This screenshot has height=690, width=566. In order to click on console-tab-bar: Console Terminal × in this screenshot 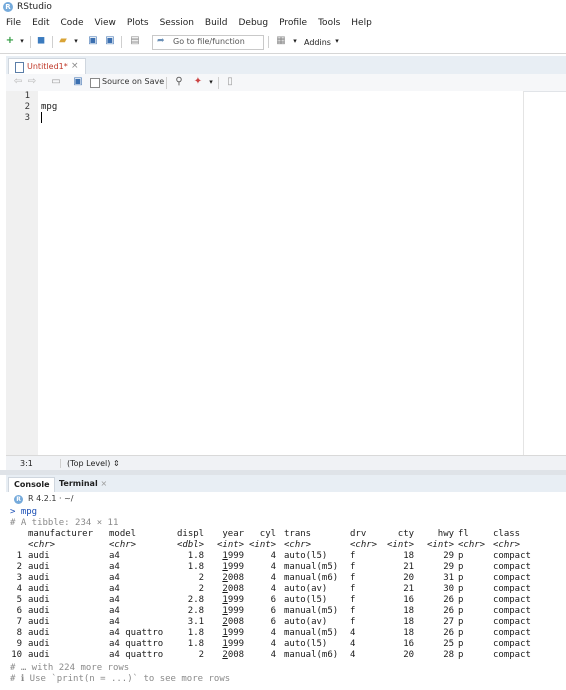, I will do `click(286, 484)`.